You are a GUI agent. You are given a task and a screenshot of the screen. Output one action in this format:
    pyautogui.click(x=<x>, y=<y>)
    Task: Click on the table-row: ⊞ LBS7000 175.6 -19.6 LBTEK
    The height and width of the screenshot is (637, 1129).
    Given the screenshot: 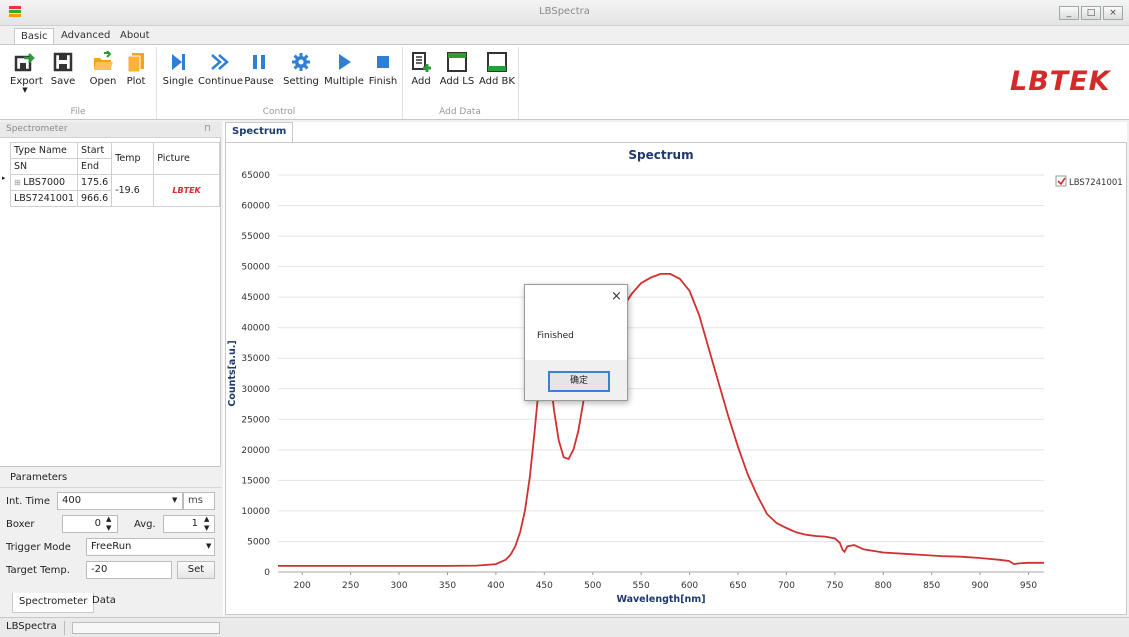 What is the action you would take?
    pyautogui.click(x=115, y=190)
    